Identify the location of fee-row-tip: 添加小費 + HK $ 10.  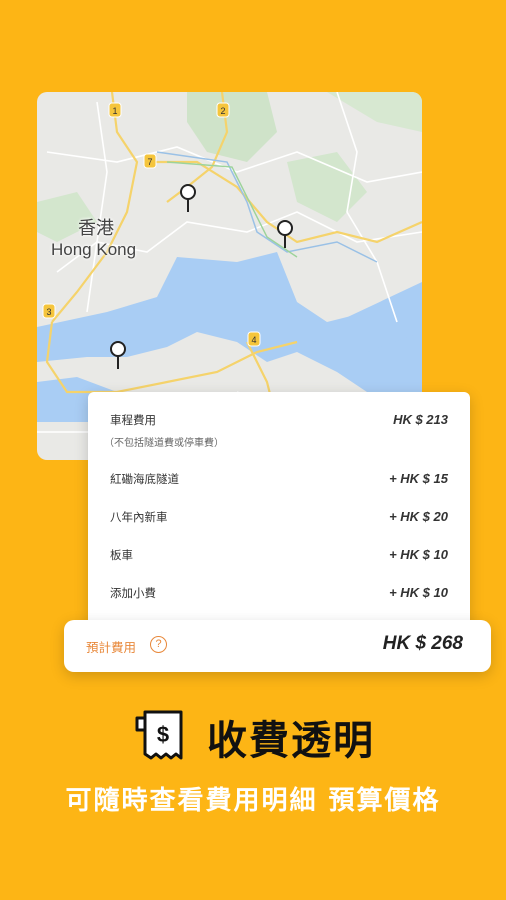
(279, 593).